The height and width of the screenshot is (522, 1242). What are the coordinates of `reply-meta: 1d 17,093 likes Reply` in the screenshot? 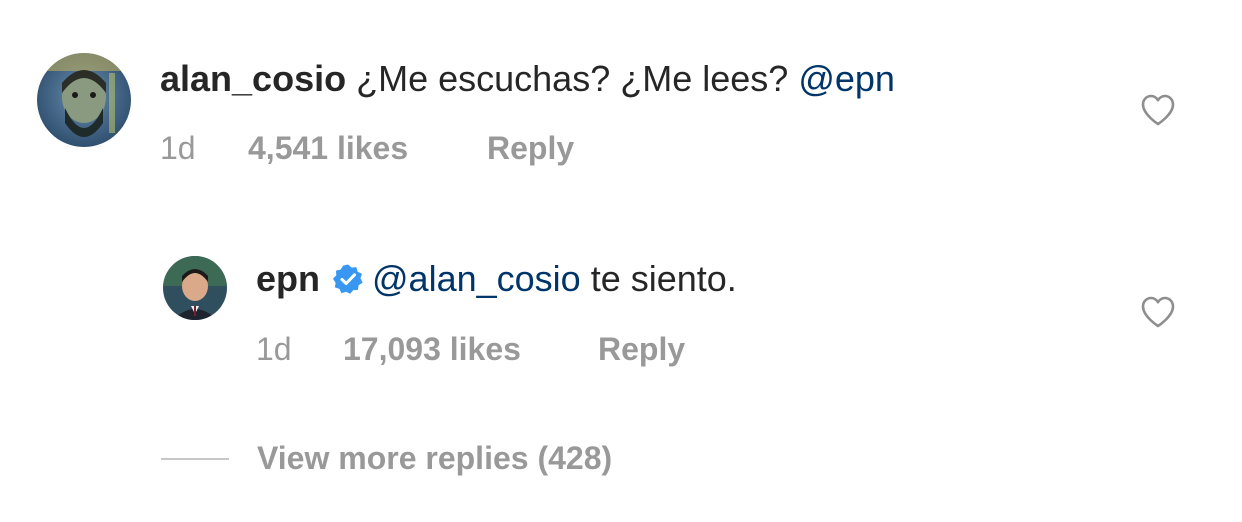 It's located at (506, 349).